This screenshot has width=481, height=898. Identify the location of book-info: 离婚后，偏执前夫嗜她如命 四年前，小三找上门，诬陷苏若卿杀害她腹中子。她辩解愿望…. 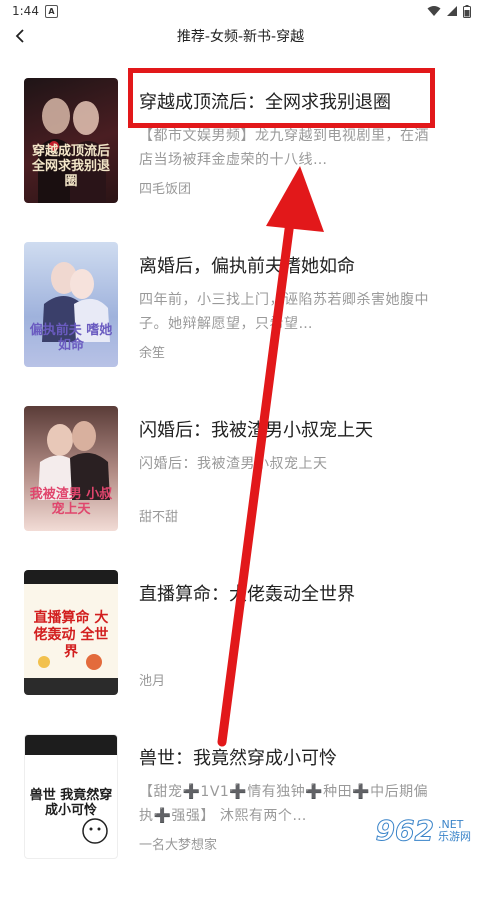
(289, 301).